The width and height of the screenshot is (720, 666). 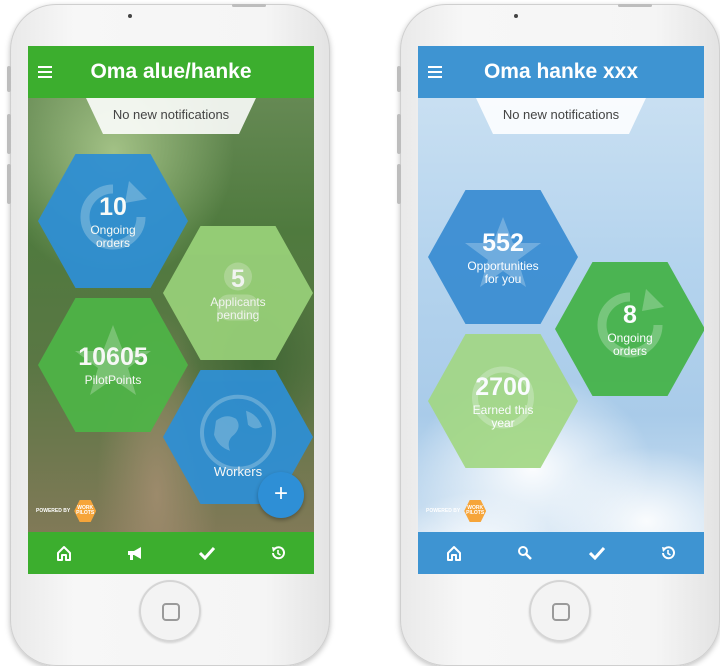 What do you see at coordinates (630, 314) in the screenshot?
I see `ongoing-count: 8` at bounding box center [630, 314].